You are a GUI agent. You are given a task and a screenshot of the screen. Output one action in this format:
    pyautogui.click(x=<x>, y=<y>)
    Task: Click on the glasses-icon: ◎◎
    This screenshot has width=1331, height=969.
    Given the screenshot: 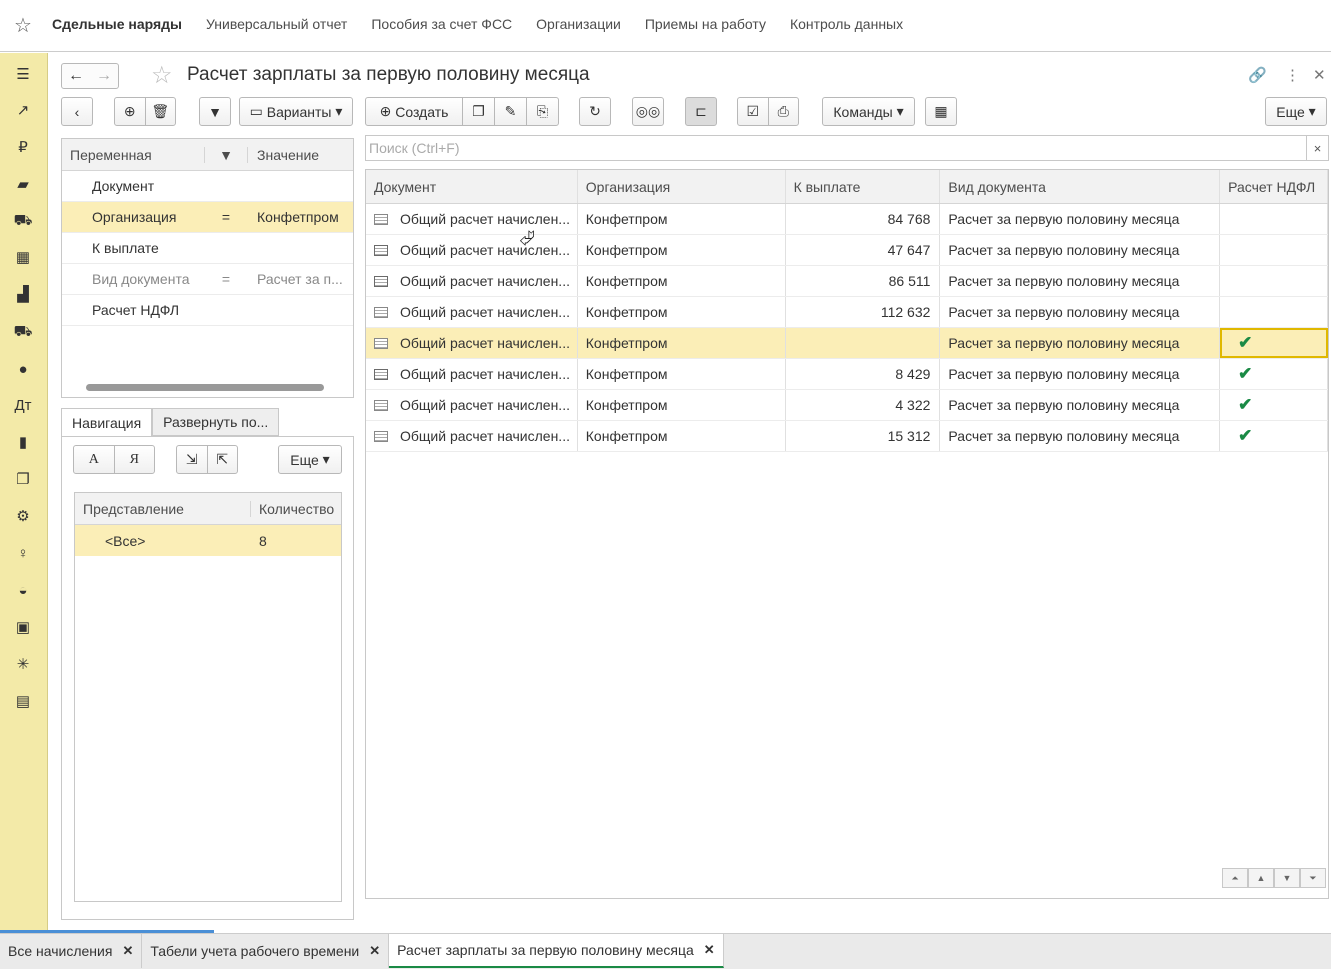 What is the action you would take?
    pyautogui.click(x=648, y=111)
    